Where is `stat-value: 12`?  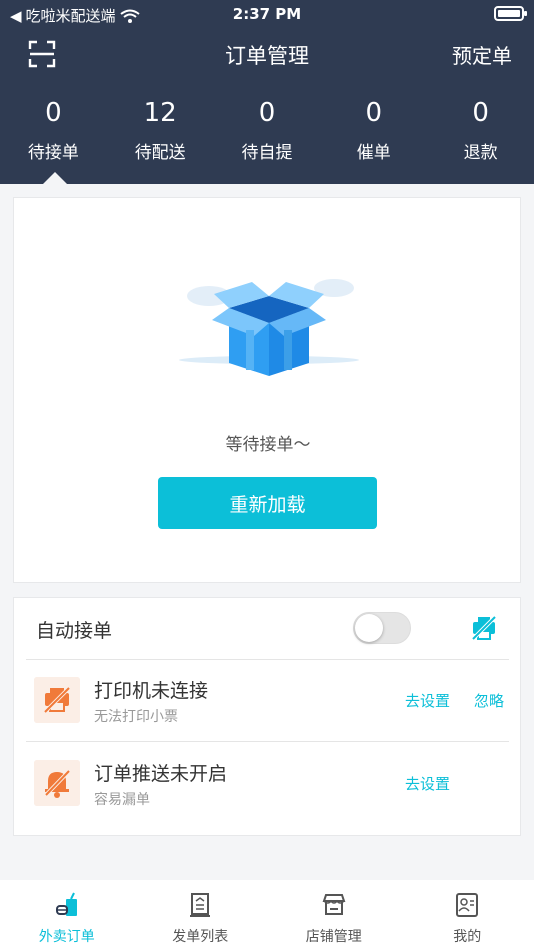
stat-value: 12 is located at coordinates (160, 113).